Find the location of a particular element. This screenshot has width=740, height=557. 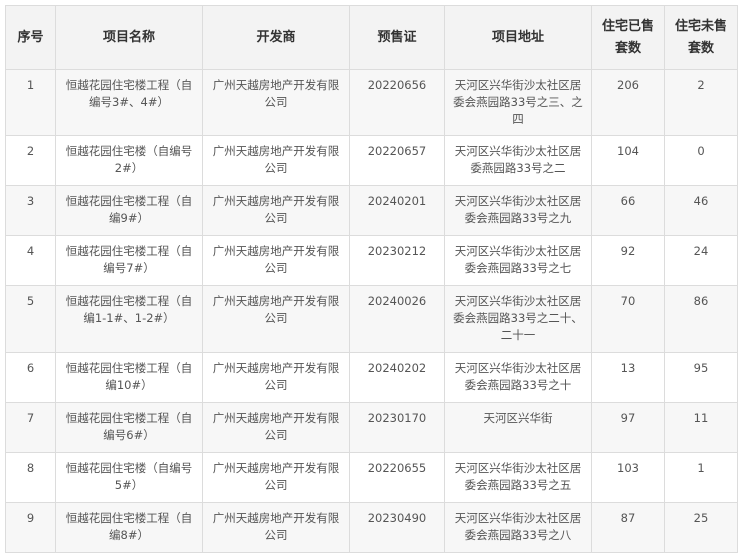

header-project-name: 项目名称 is located at coordinates (129, 37).